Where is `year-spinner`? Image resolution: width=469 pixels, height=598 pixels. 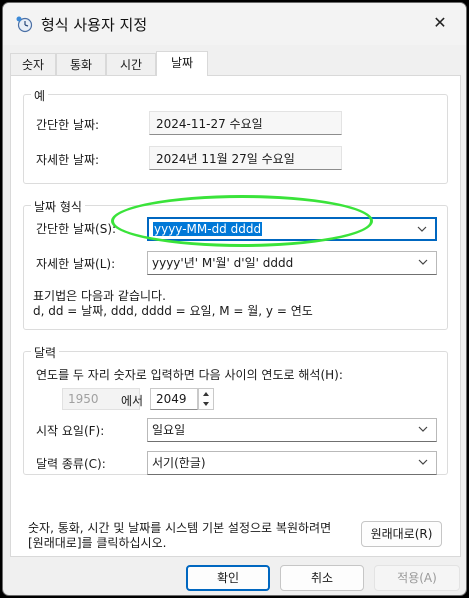 year-spinner is located at coordinates (206, 399).